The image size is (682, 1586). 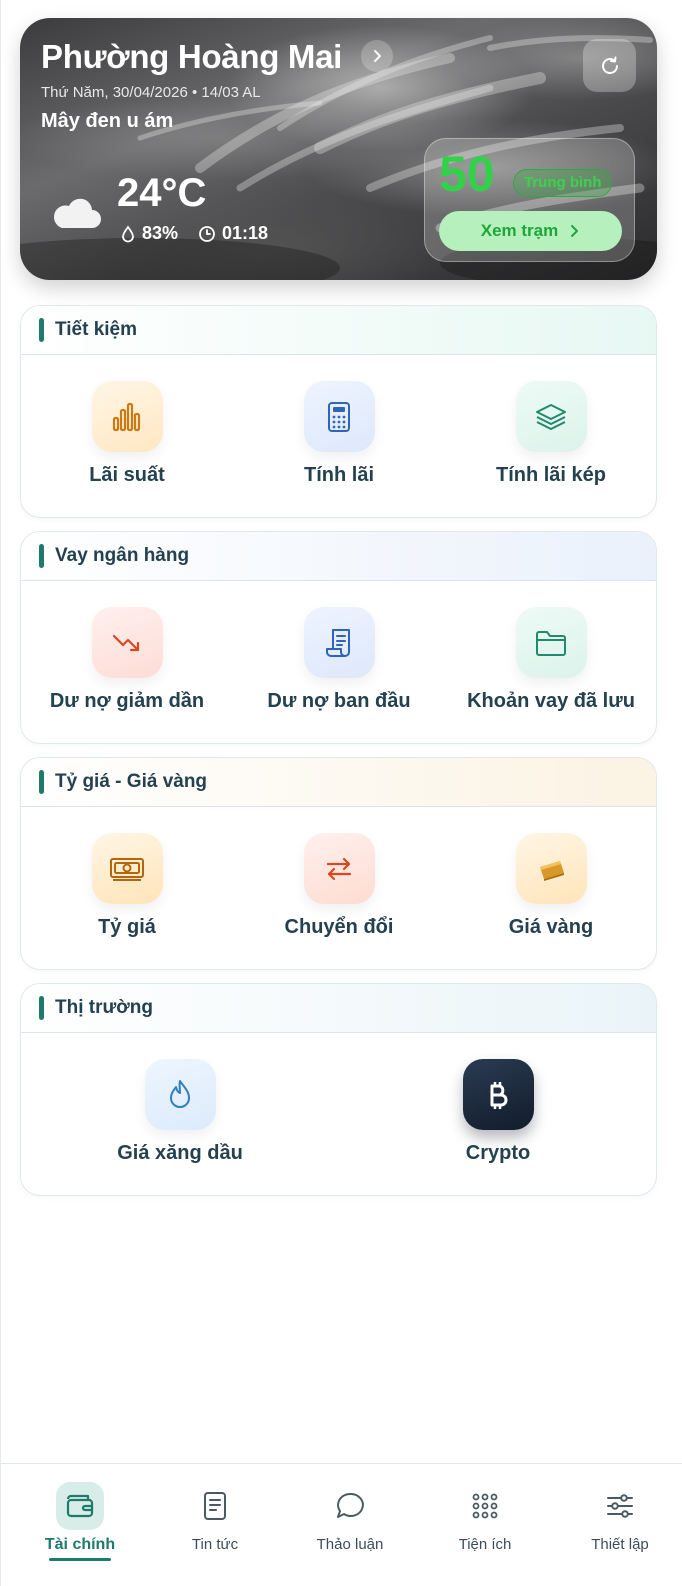 What do you see at coordinates (104, 1007) in the screenshot?
I see `section-title: Thị trường` at bounding box center [104, 1007].